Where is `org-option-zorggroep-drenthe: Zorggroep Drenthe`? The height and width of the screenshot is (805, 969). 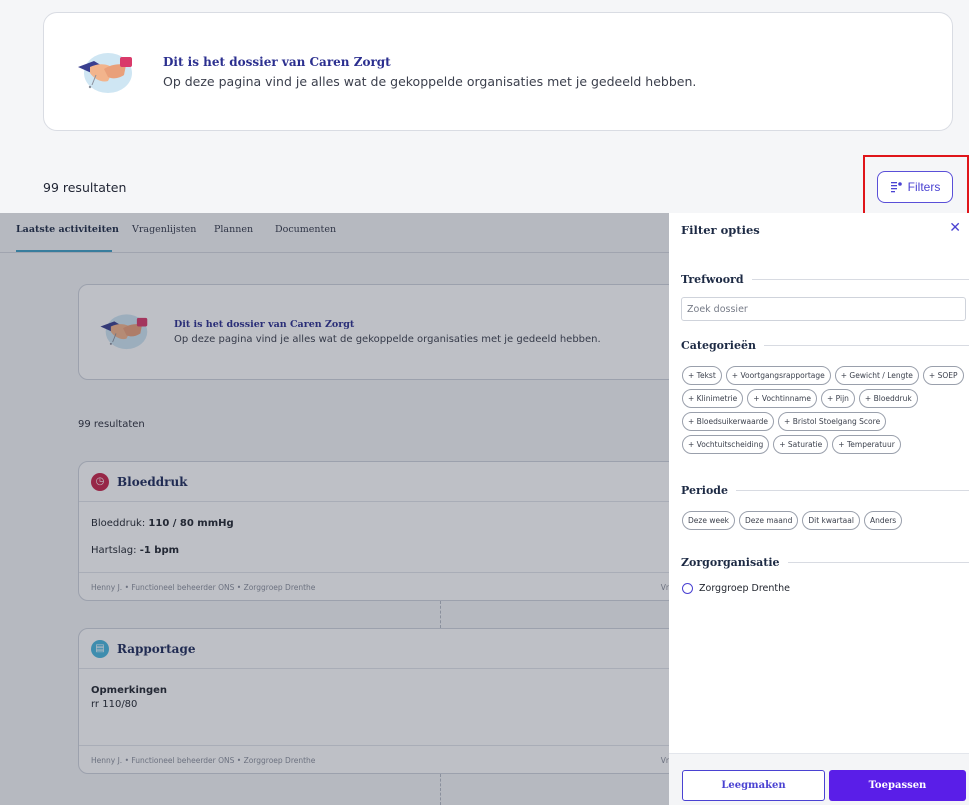
org-option-zorggroep-drenthe: Zorggroep Drenthe is located at coordinates (736, 588).